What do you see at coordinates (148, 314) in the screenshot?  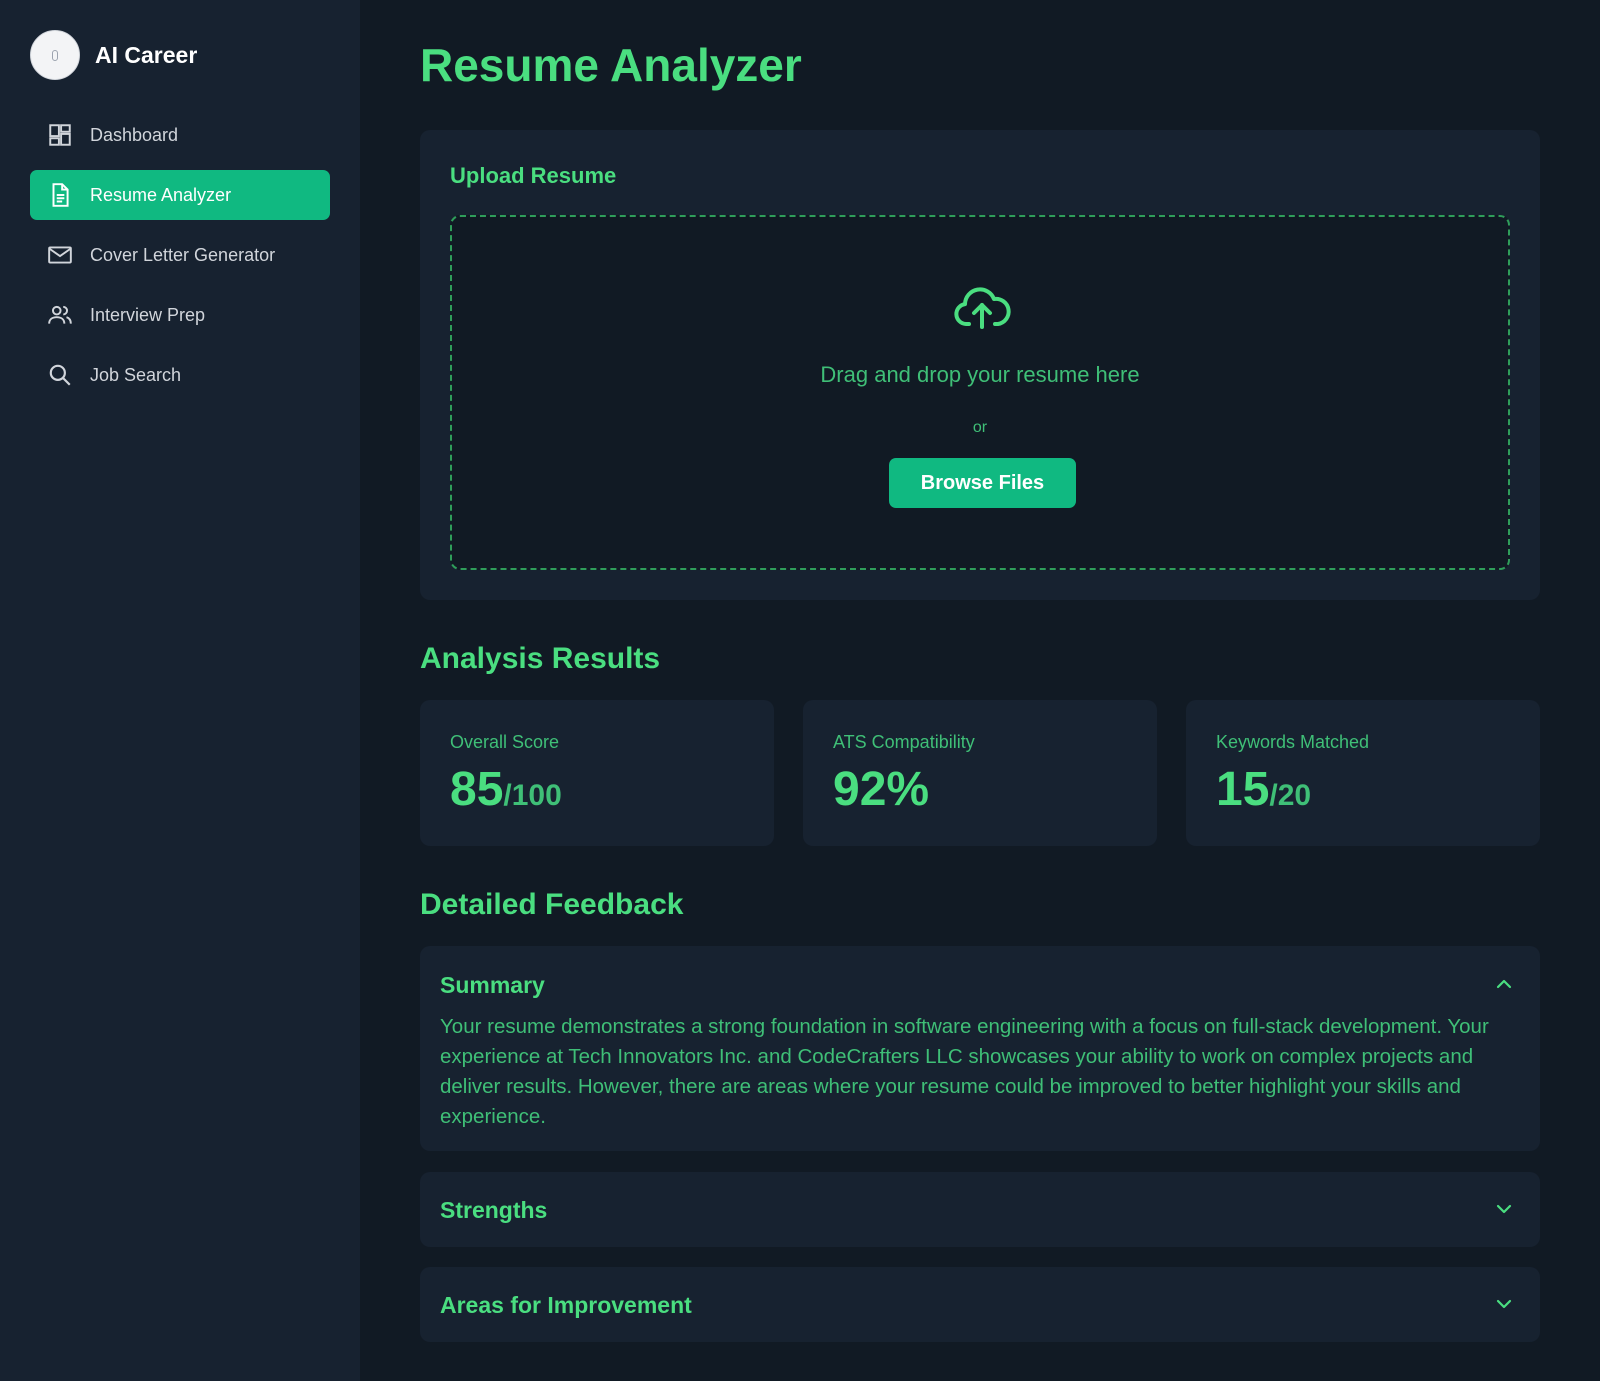 I see `sidebar-item-label: Interview Prep` at bounding box center [148, 314].